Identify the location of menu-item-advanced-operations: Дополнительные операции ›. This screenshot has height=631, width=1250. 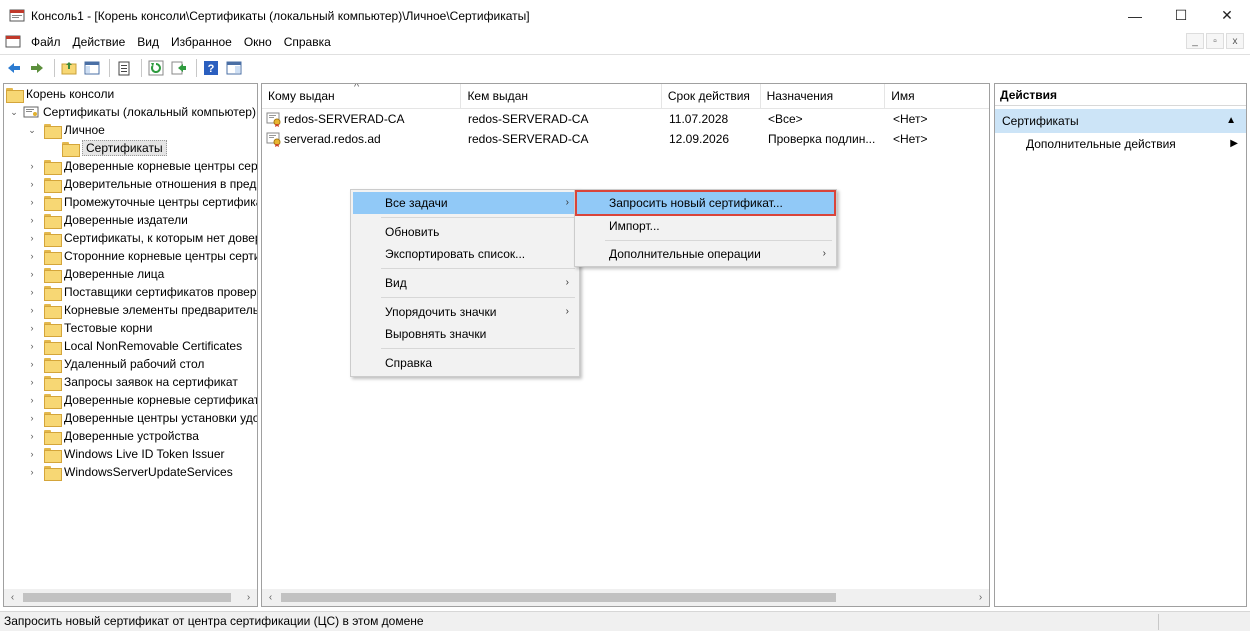
(705, 254).